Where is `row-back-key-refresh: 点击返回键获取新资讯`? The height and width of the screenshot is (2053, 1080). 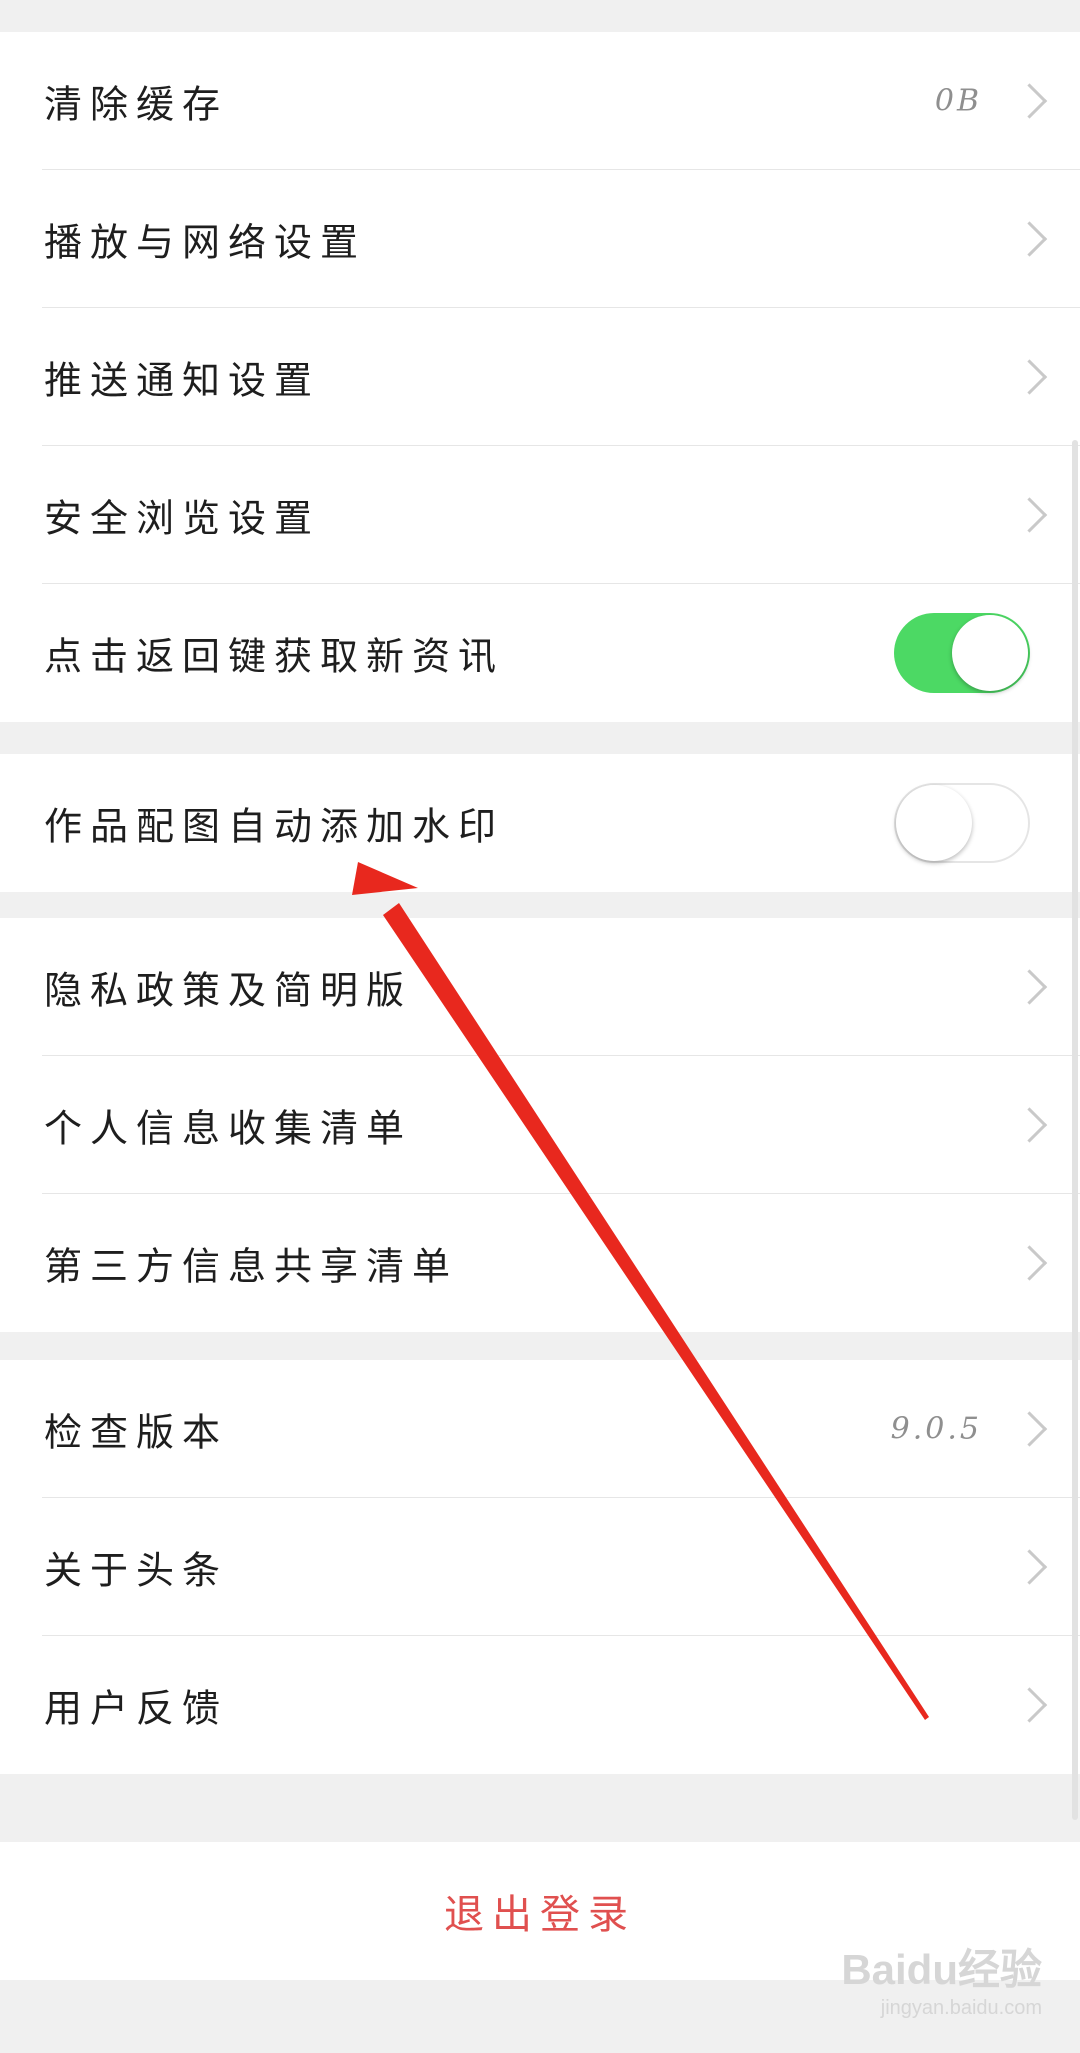
row-back-key-refresh: 点击返回键获取新资讯 is located at coordinates (540, 653).